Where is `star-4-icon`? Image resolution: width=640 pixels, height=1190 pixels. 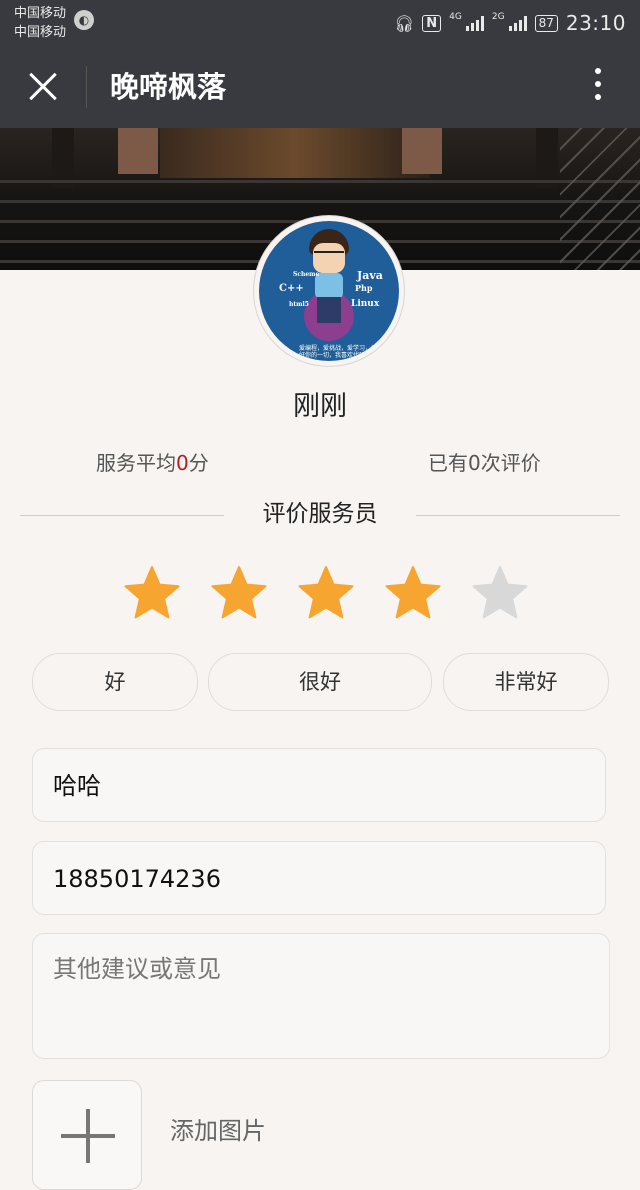
star-4-icon is located at coordinates (413, 594).